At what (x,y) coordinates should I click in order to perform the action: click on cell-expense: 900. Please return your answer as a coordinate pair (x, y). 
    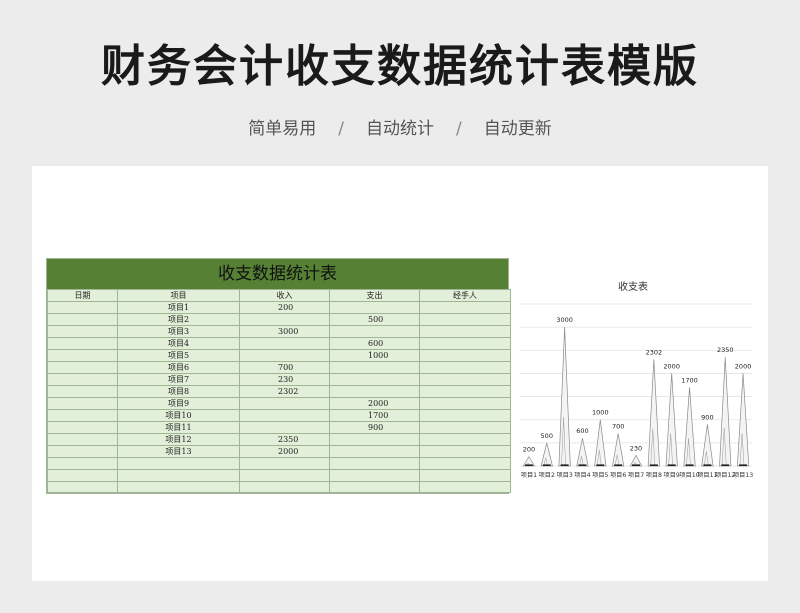
    Looking at the image, I should click on (374, 427).